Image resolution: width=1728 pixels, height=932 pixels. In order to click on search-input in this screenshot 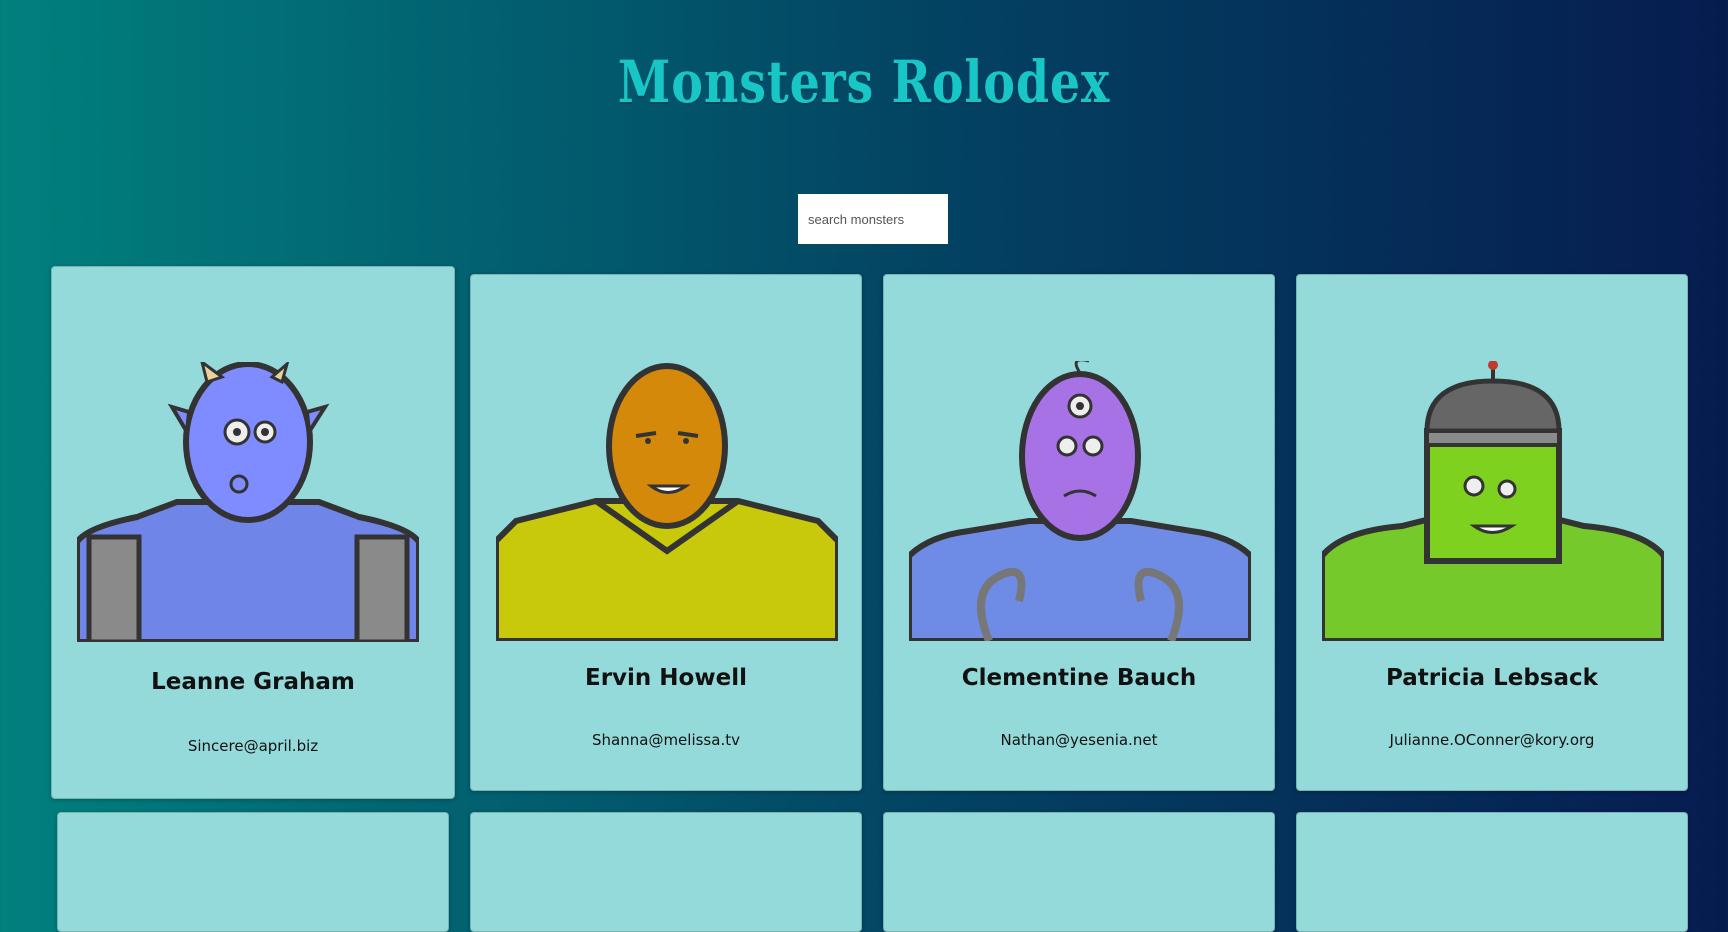, I will do `click(873, 219)`.